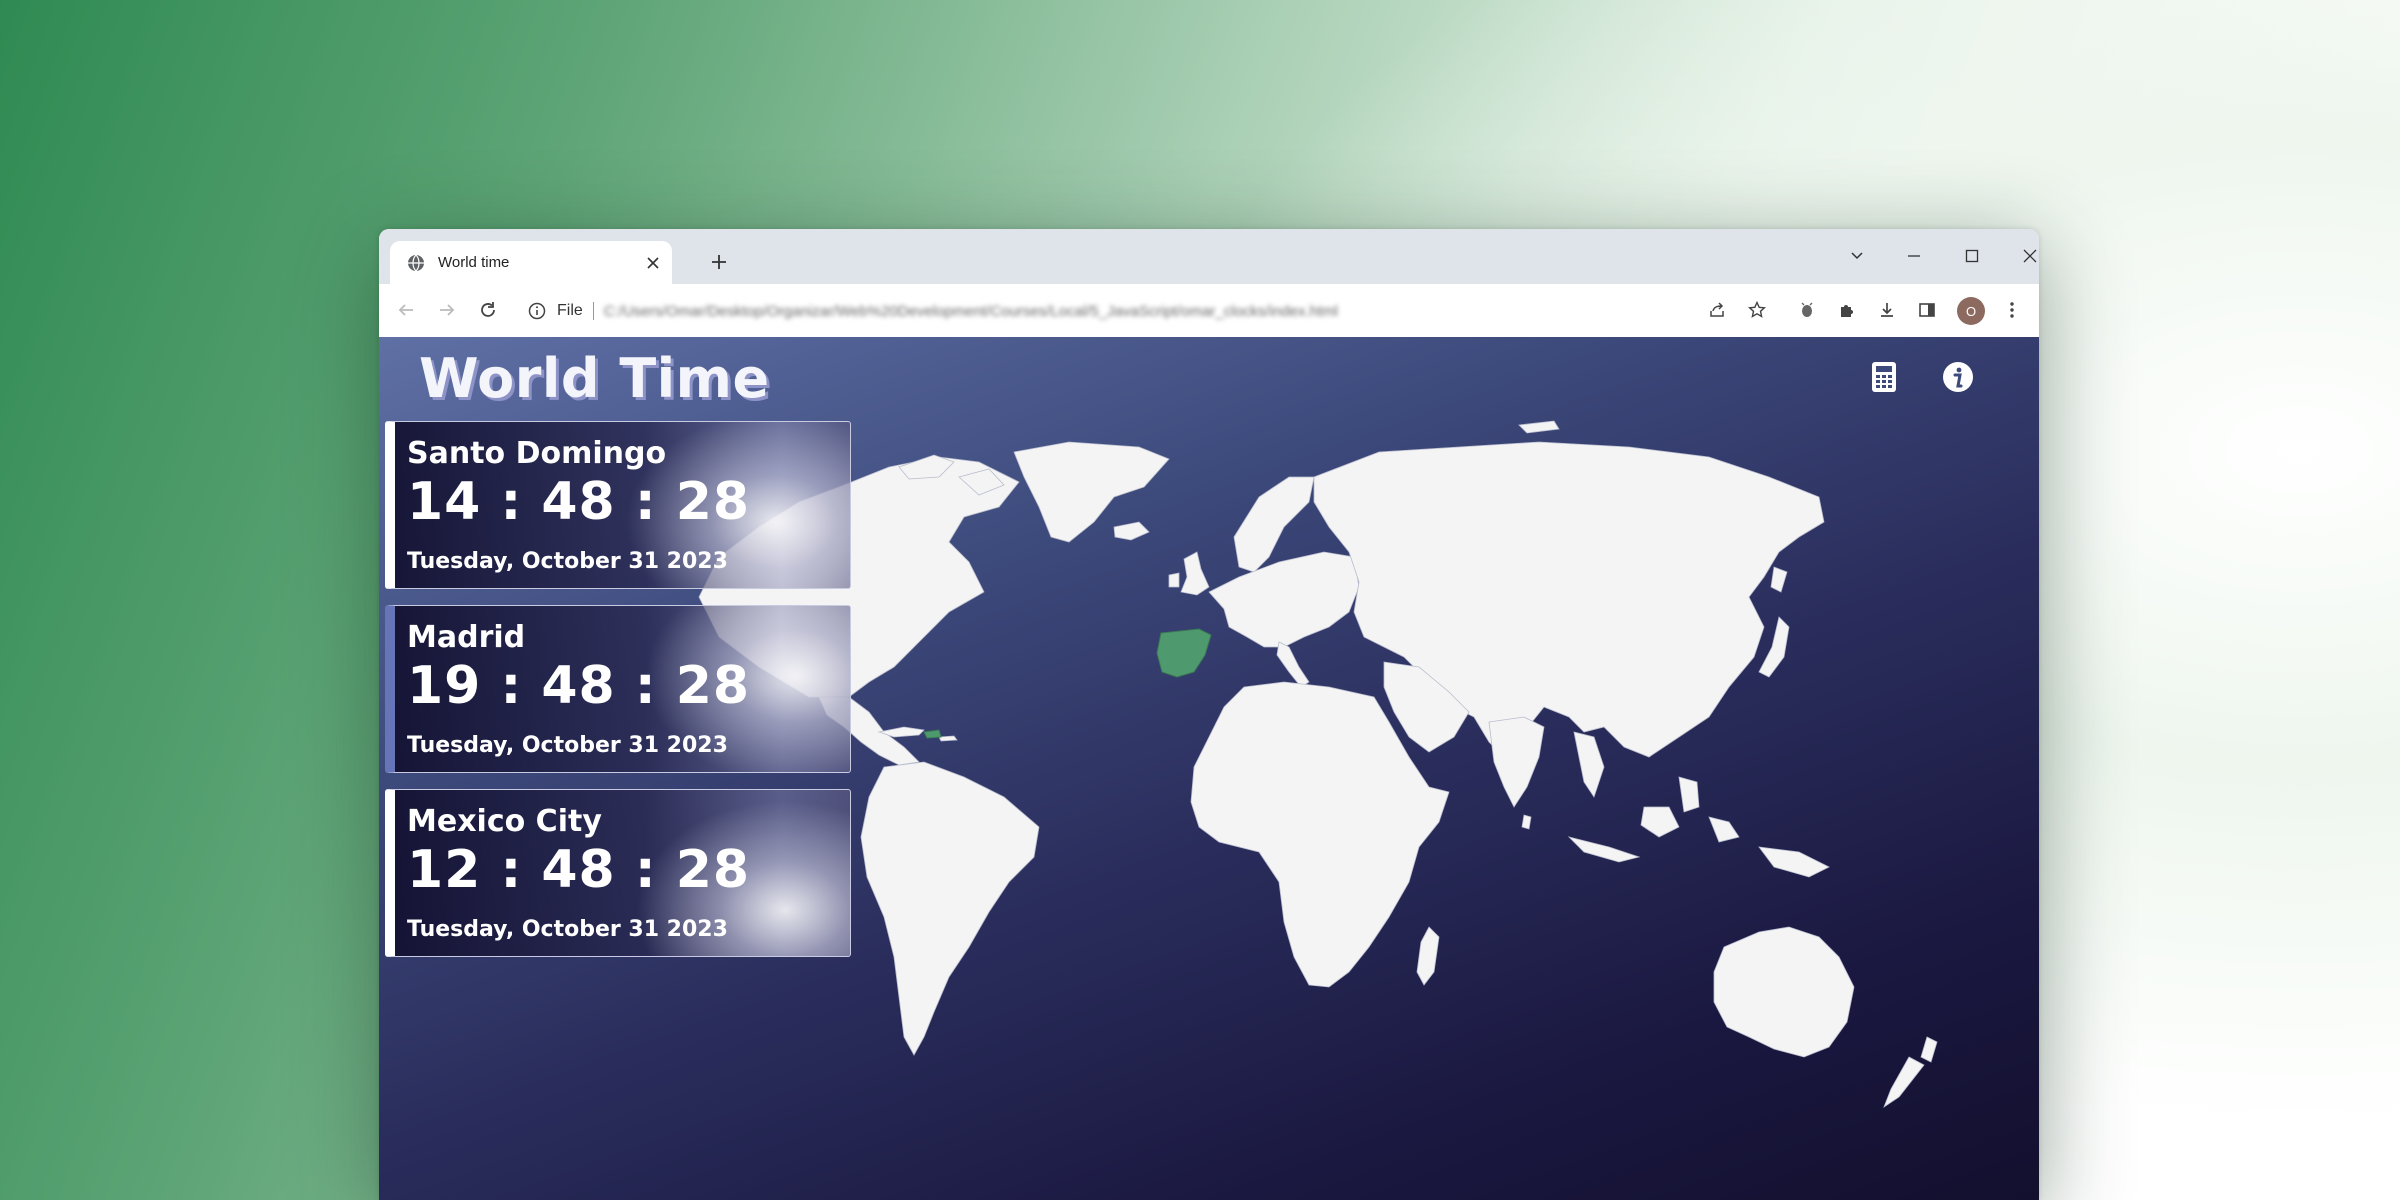 The image size is (2400, 1200). What do you see at coordinates (653, 263) in the screenshot?
I see `close-icon` at bounding box center [653, 263].